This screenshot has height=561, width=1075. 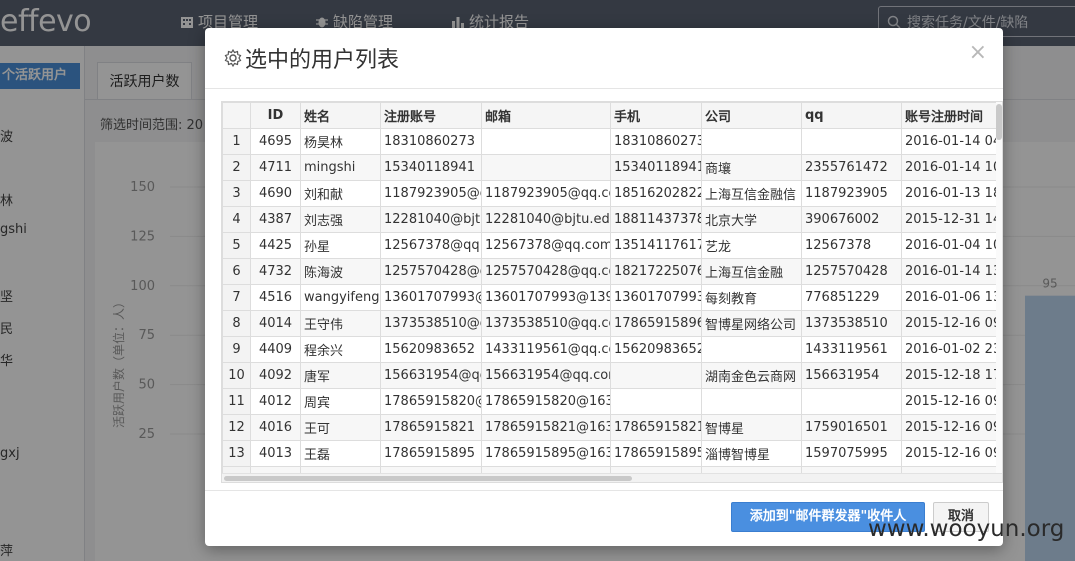 I want to click on table-cell: 唐军, so click(x=340, y=375).